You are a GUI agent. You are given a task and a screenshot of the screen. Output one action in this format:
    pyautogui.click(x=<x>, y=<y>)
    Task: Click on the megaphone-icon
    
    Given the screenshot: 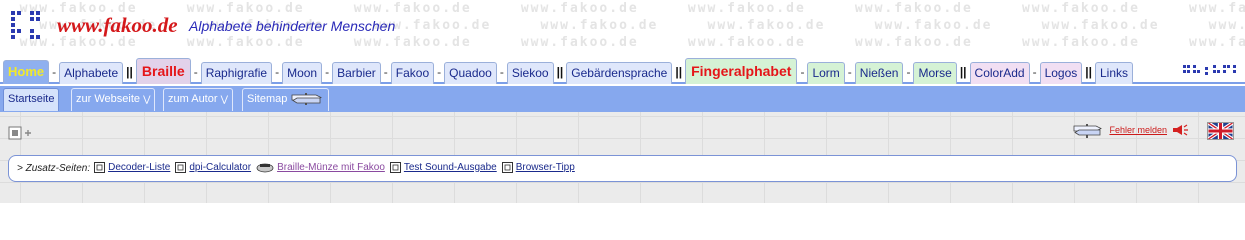 What is the action you would take?
    pyautogui.click(x=1180, y=130)
    